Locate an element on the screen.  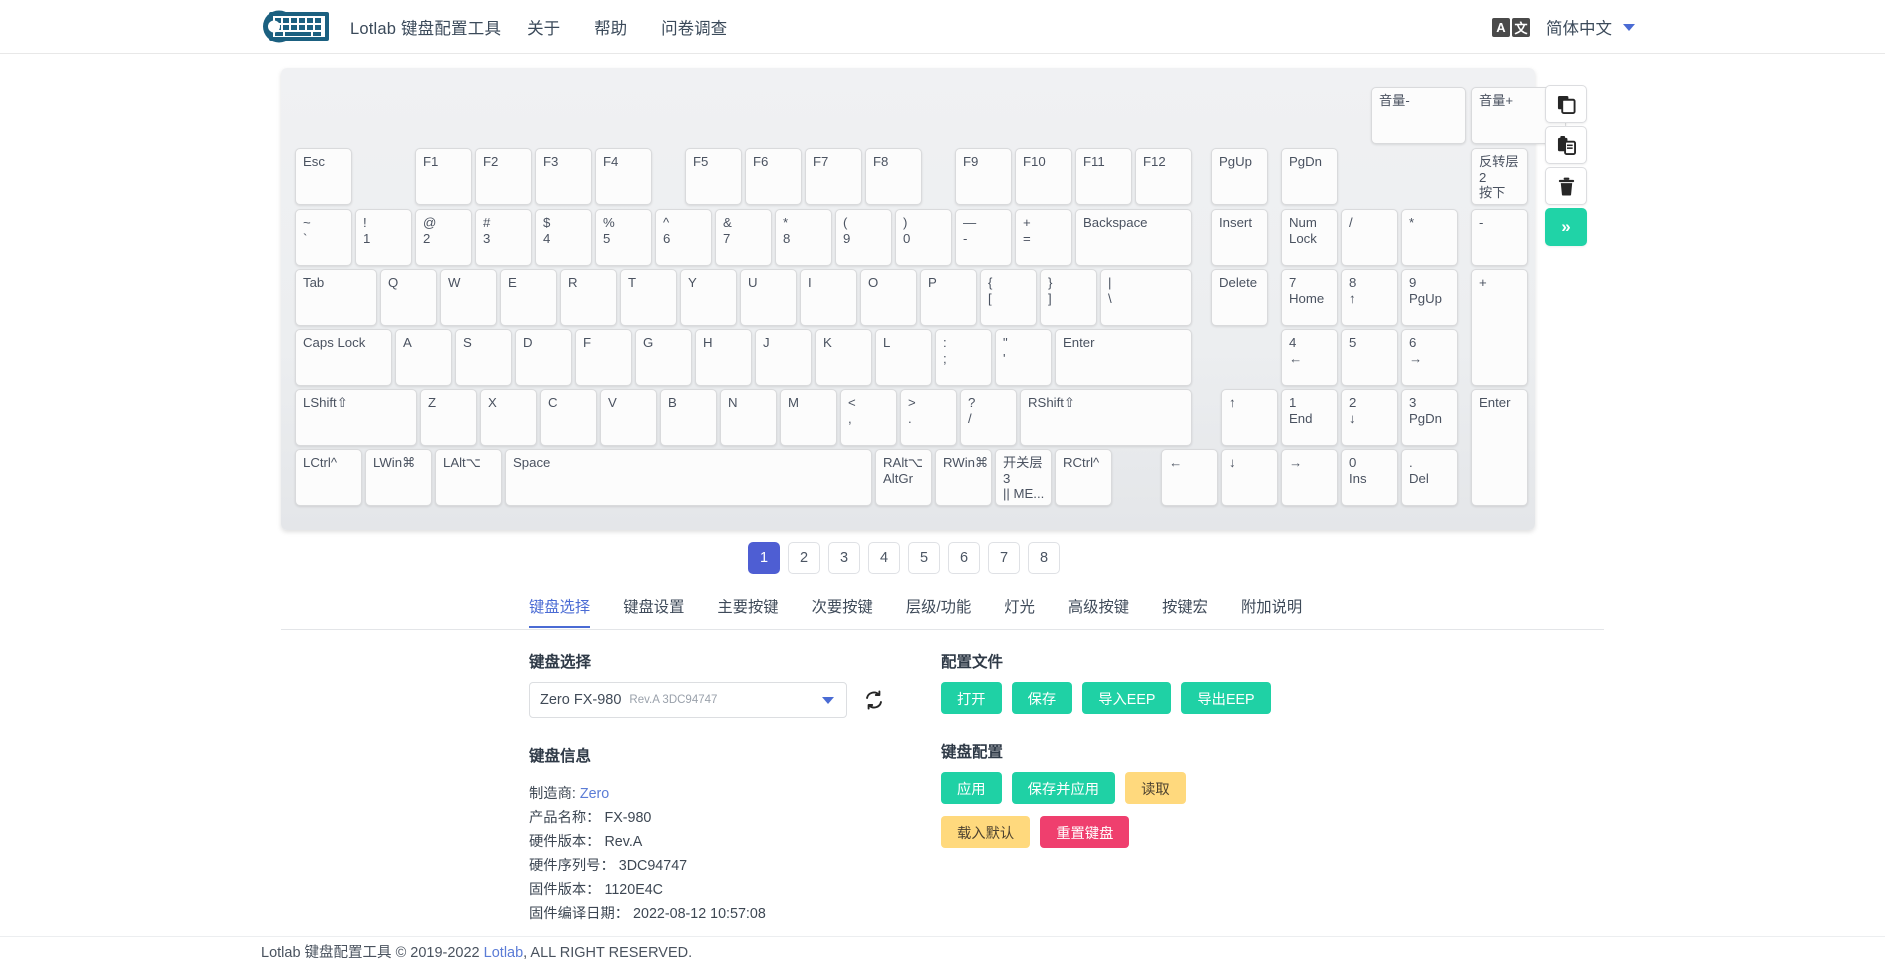
keyboard-key: LCtrl^ is located at coordinates (328, 477).